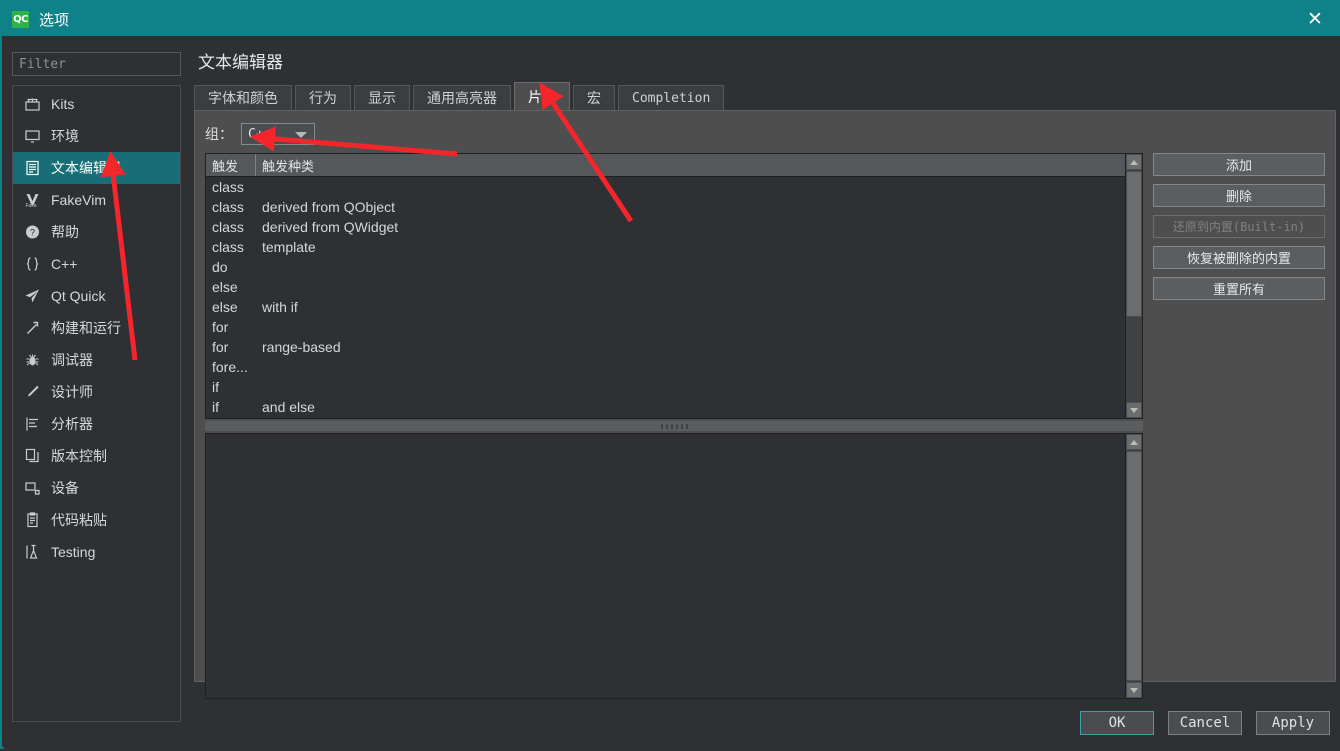 The height and width of the screenshot is (751, 1340). Describe the element at coordinates (674, 347) in the screenshot. I see `table-row: for range-based` at that location.